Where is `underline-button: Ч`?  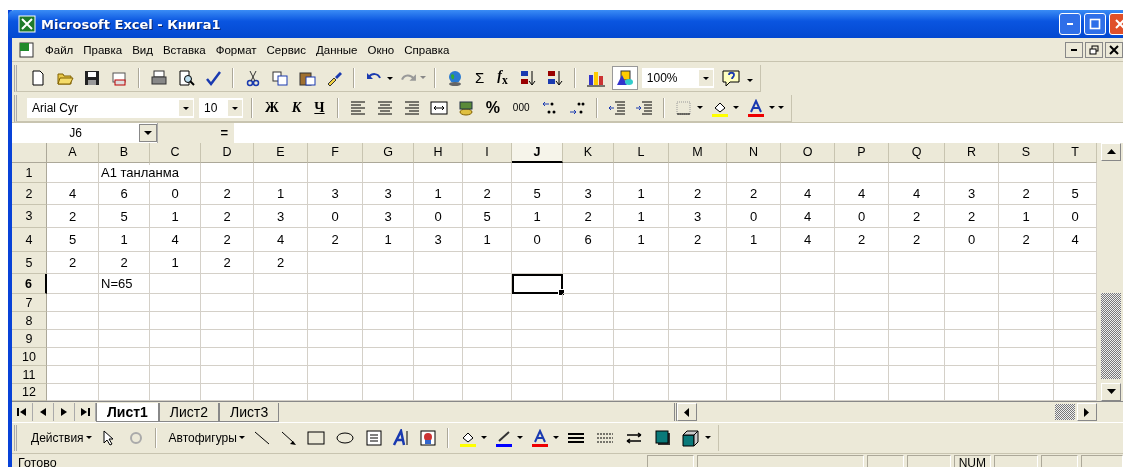 underline-button: Ч is located at coordinates (319, 107).